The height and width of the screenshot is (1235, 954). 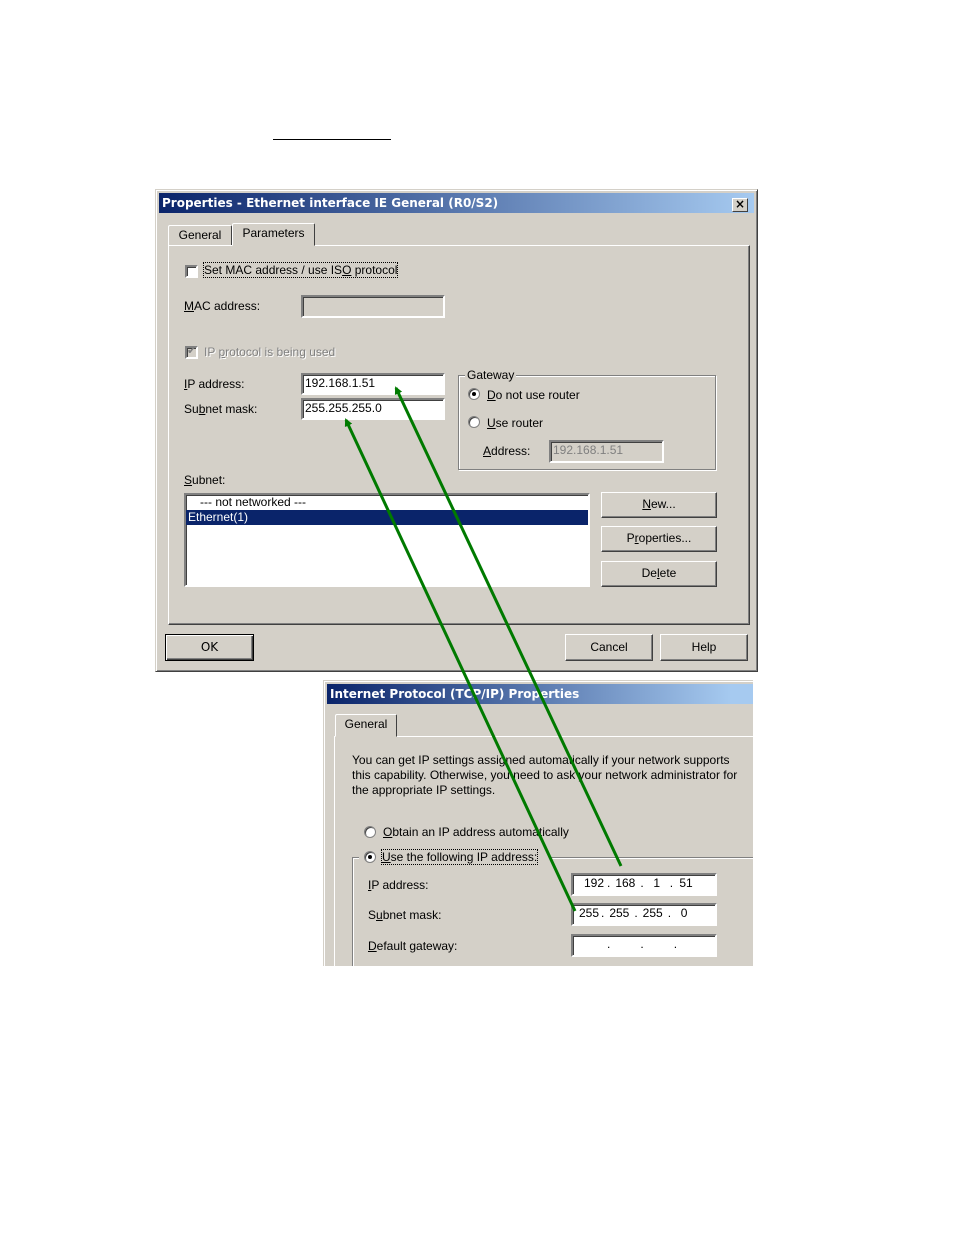 What do you see at coordinates (387, 502) in the screenshot?
I see `list-item-not-networked: --- not networked ---` at bounding box center [387, 502].